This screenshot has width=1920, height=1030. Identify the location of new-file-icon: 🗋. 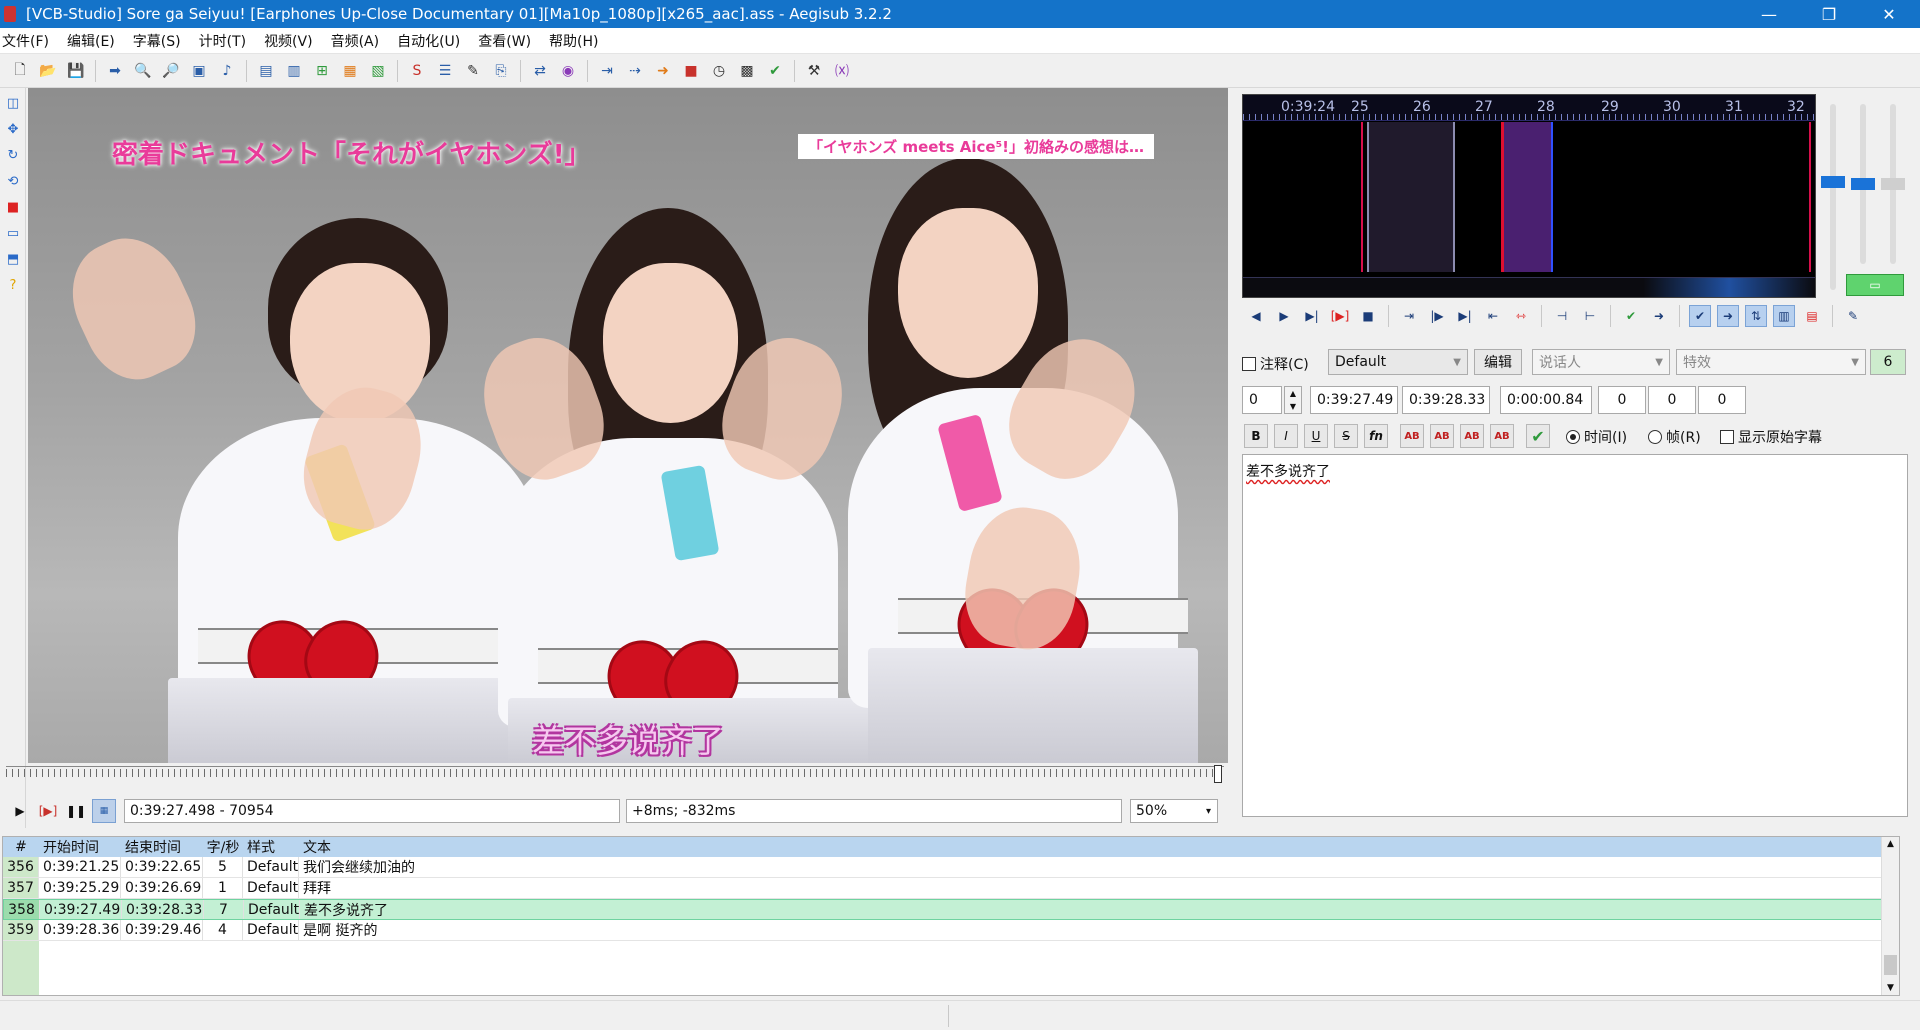
(20, 71).